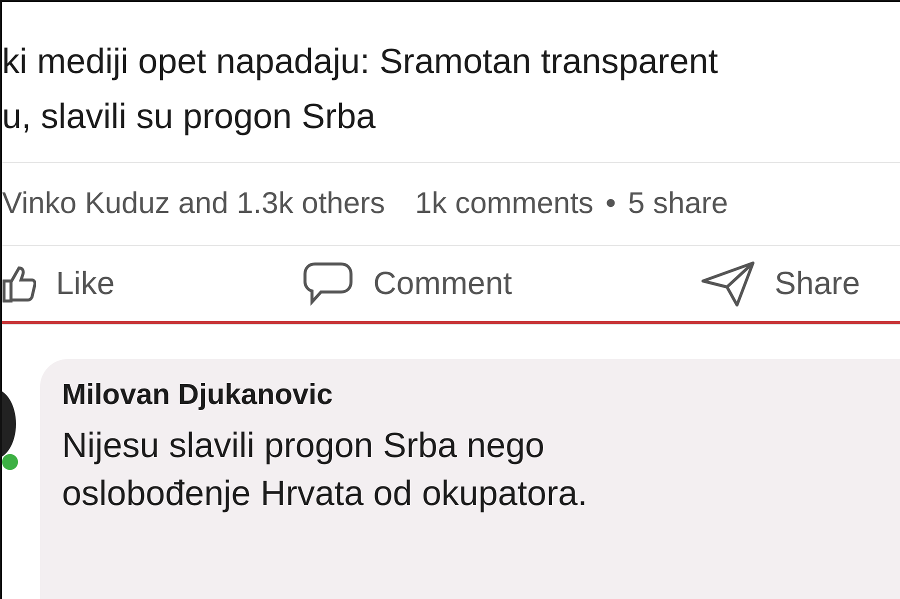 The image size is (900, 599). What do you see at coordinates (325, 470) in the screenshot?
I see `comment-text: Nijesu slavili progon Srba nego oslobođenje Hrvata od okupatora.` at bounding box center [325, 470].